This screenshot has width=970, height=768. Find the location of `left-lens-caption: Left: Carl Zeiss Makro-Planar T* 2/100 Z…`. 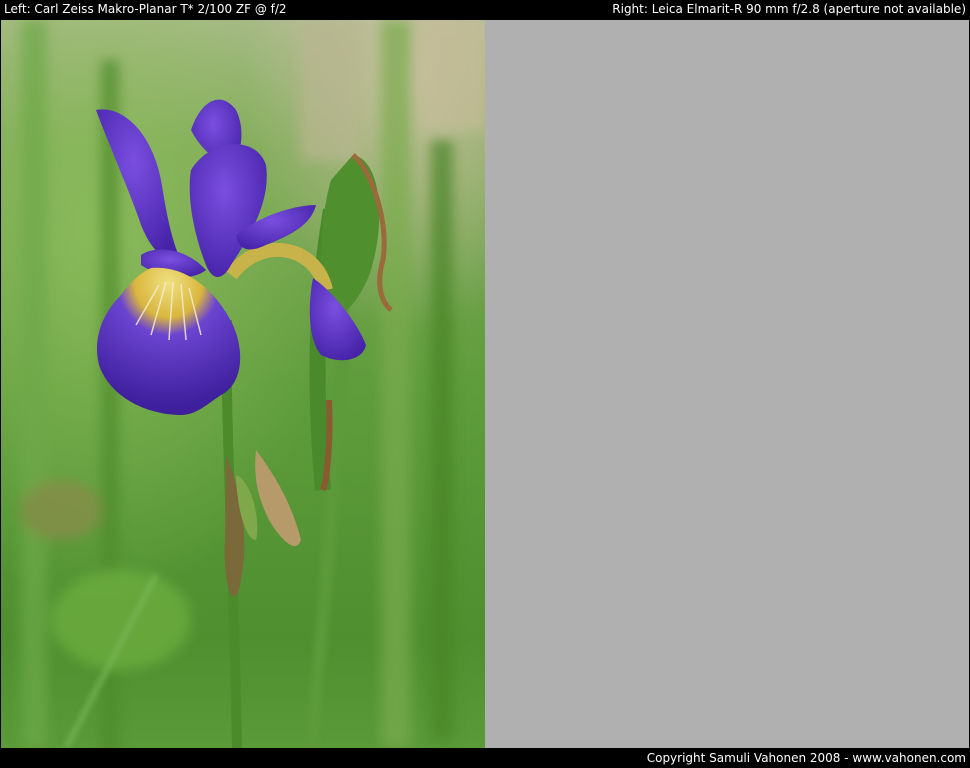

left-lens-caption: Left: Carl Zeiss Makro-Planar T* 2/100 Z… is located at coordinates (145, 9).